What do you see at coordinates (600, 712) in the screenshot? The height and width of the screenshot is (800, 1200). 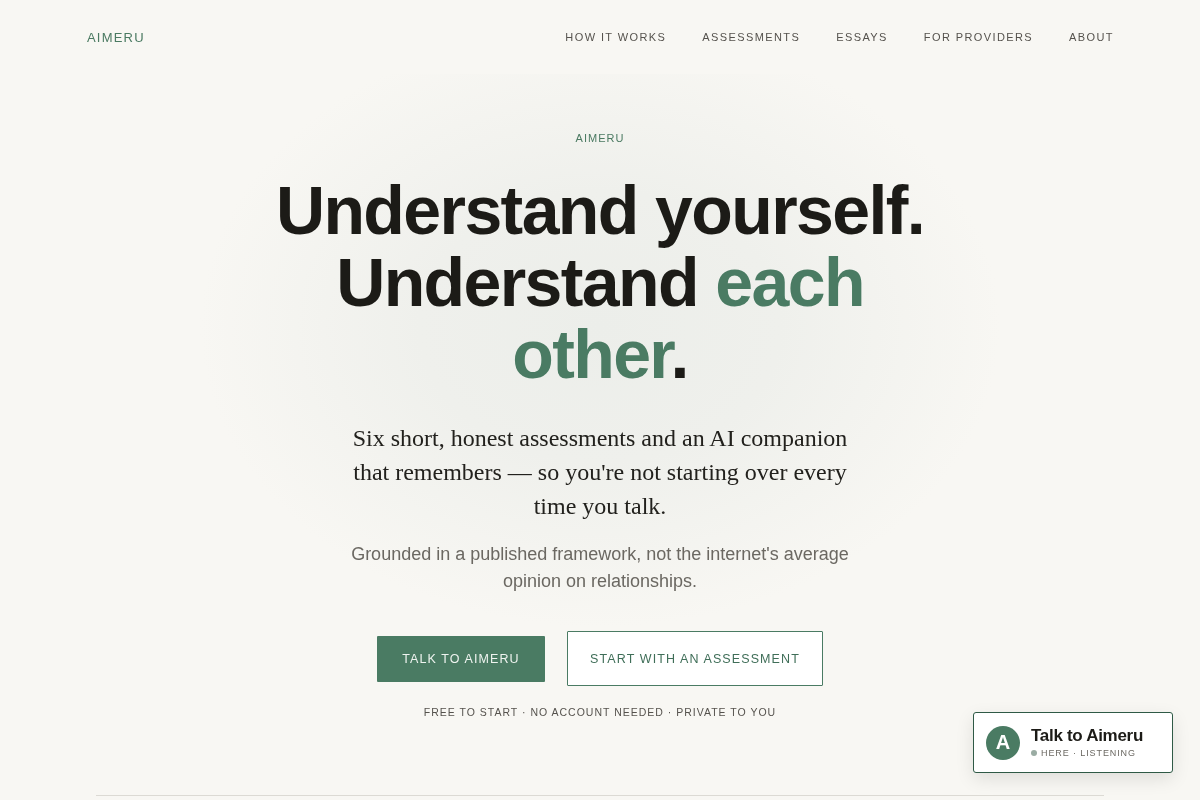 I see `fine-print: FREE TO START · NO ACCOUNT NEEDED · PRIVATE TO YOU` at bounding box center [600, 712].